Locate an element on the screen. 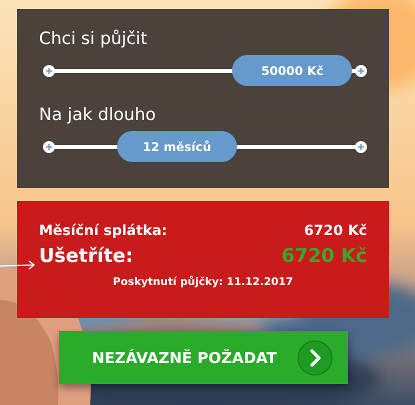 This screenshot has height=405, width=415. request-button: NEZÁVAZNĚ POŽADAT is located at coordinates (203, 357).